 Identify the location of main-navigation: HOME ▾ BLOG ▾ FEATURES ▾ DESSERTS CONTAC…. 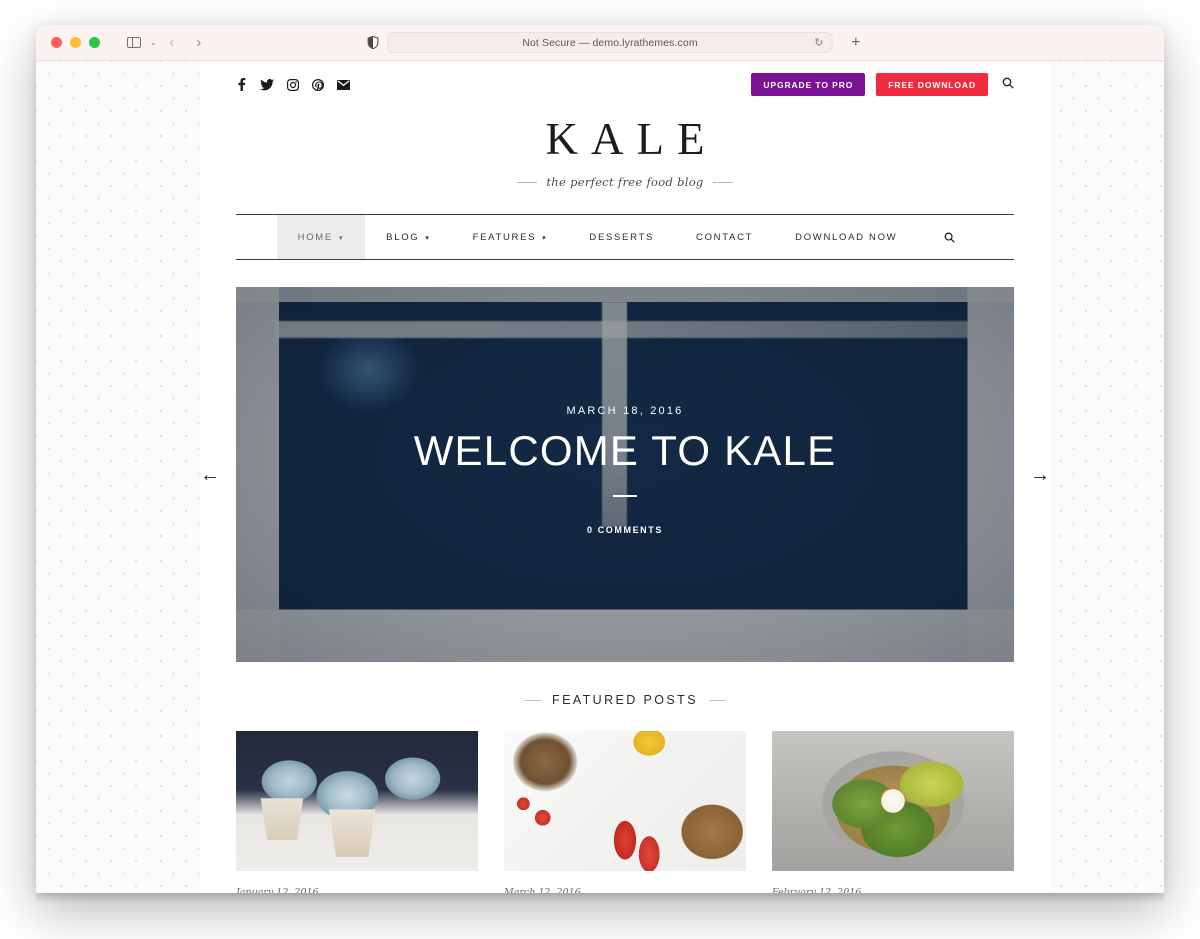
(625, 237).